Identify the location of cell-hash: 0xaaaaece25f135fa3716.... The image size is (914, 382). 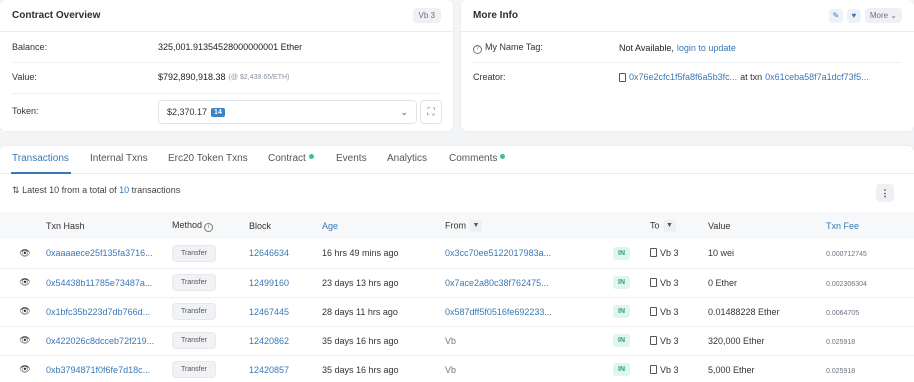
(109, 253).